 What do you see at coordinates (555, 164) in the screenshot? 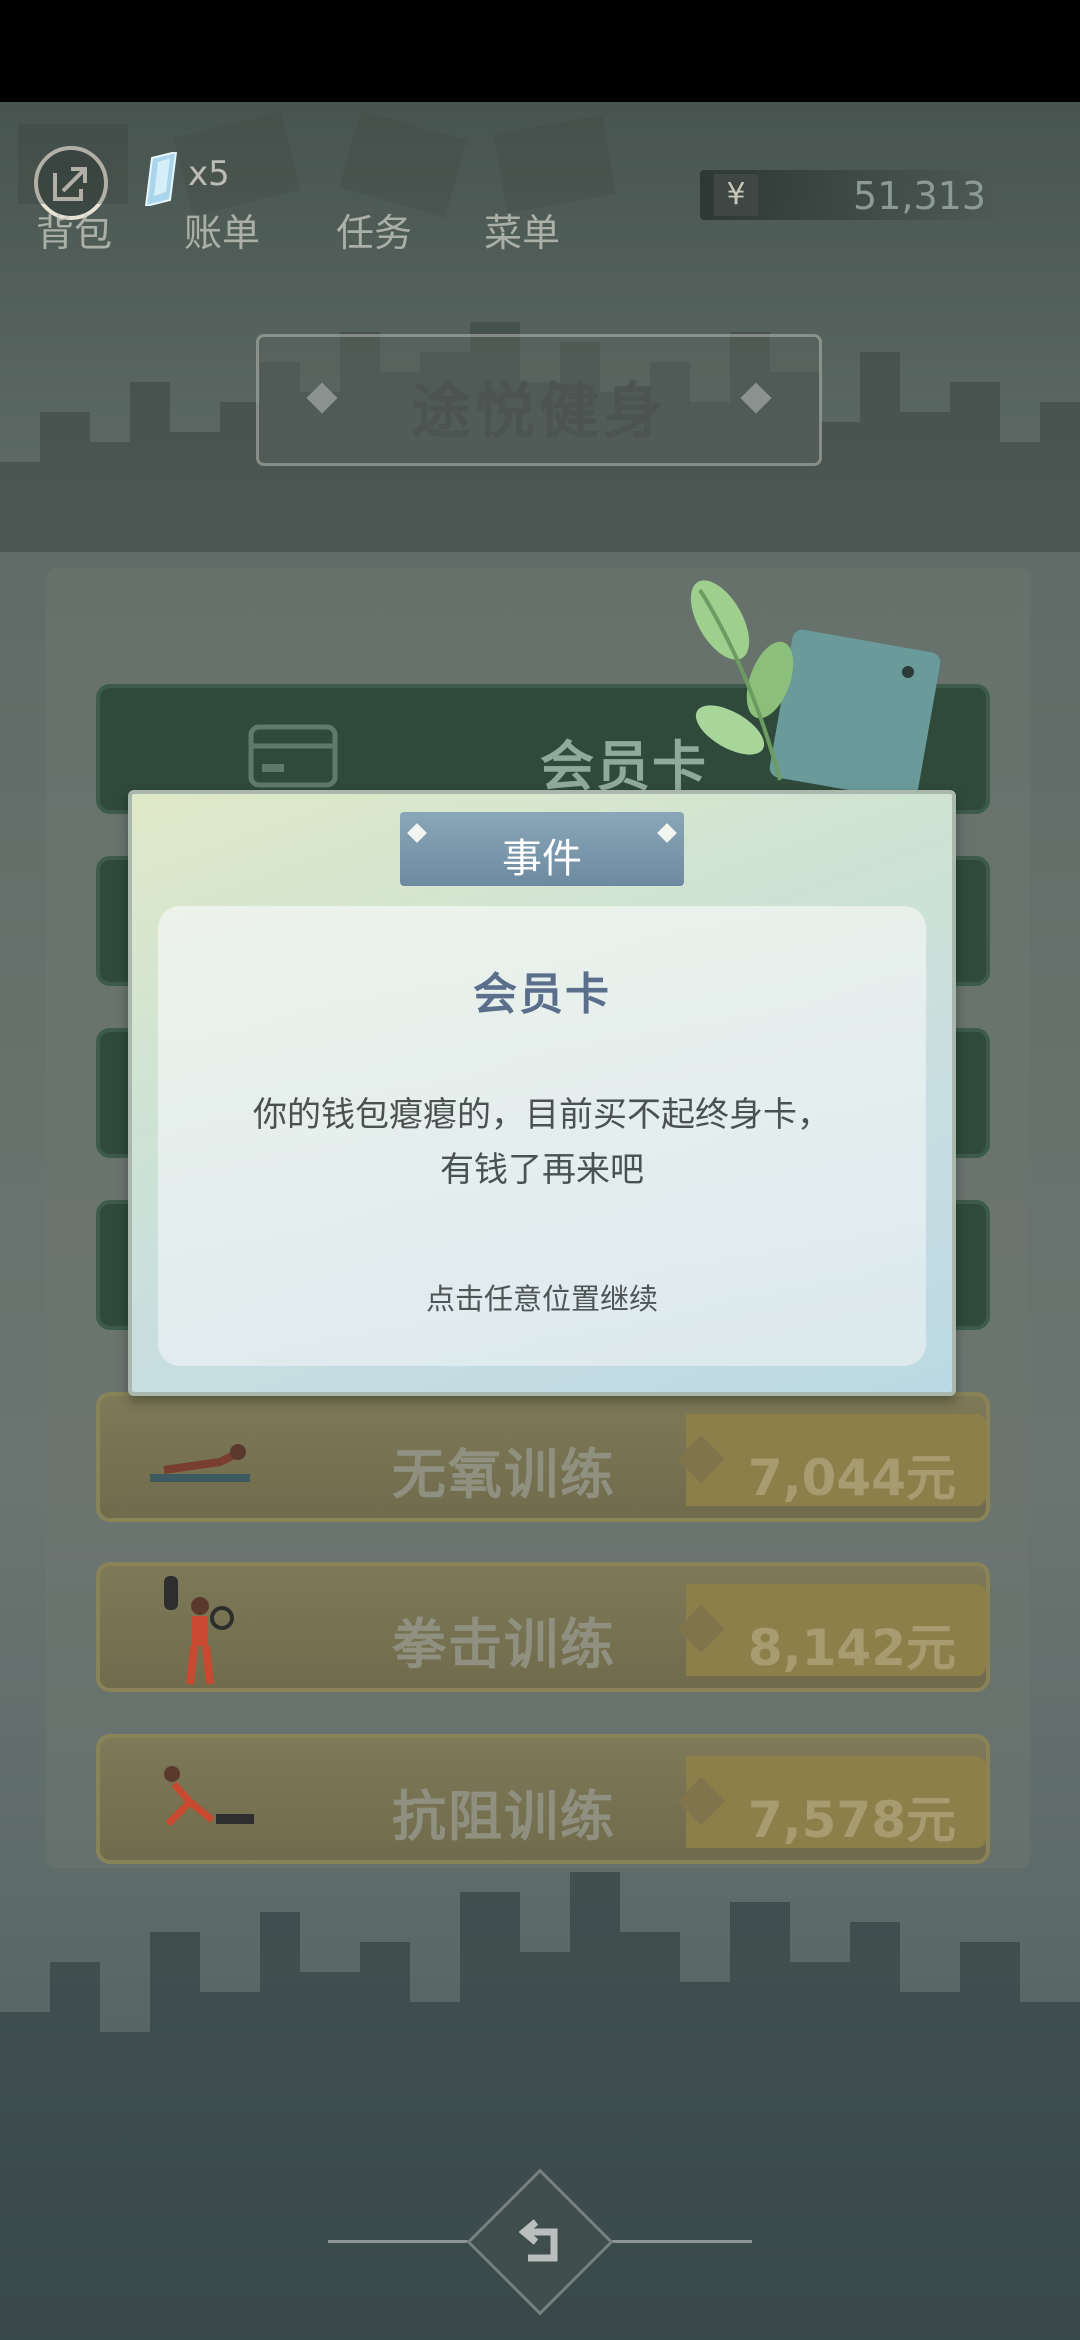
I see `menu-icon` at bounding box center [555, 164].